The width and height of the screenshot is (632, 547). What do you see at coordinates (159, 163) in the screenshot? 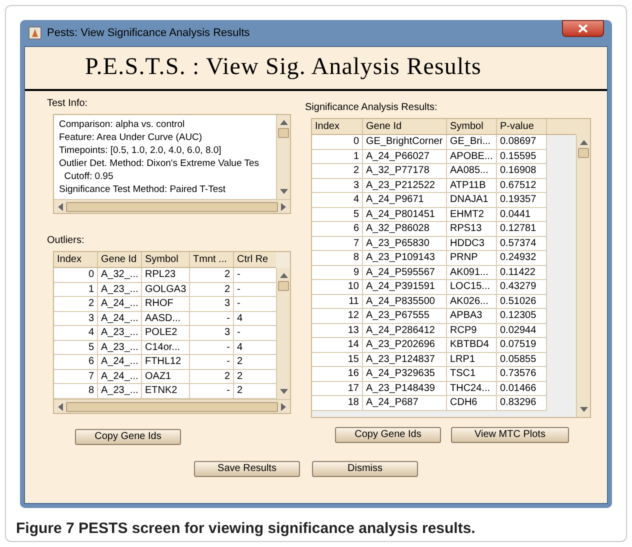
I see `info-line: Outlier Det. Method: Dixon's Extreme Value Tes` at bounding box center [159, 163].